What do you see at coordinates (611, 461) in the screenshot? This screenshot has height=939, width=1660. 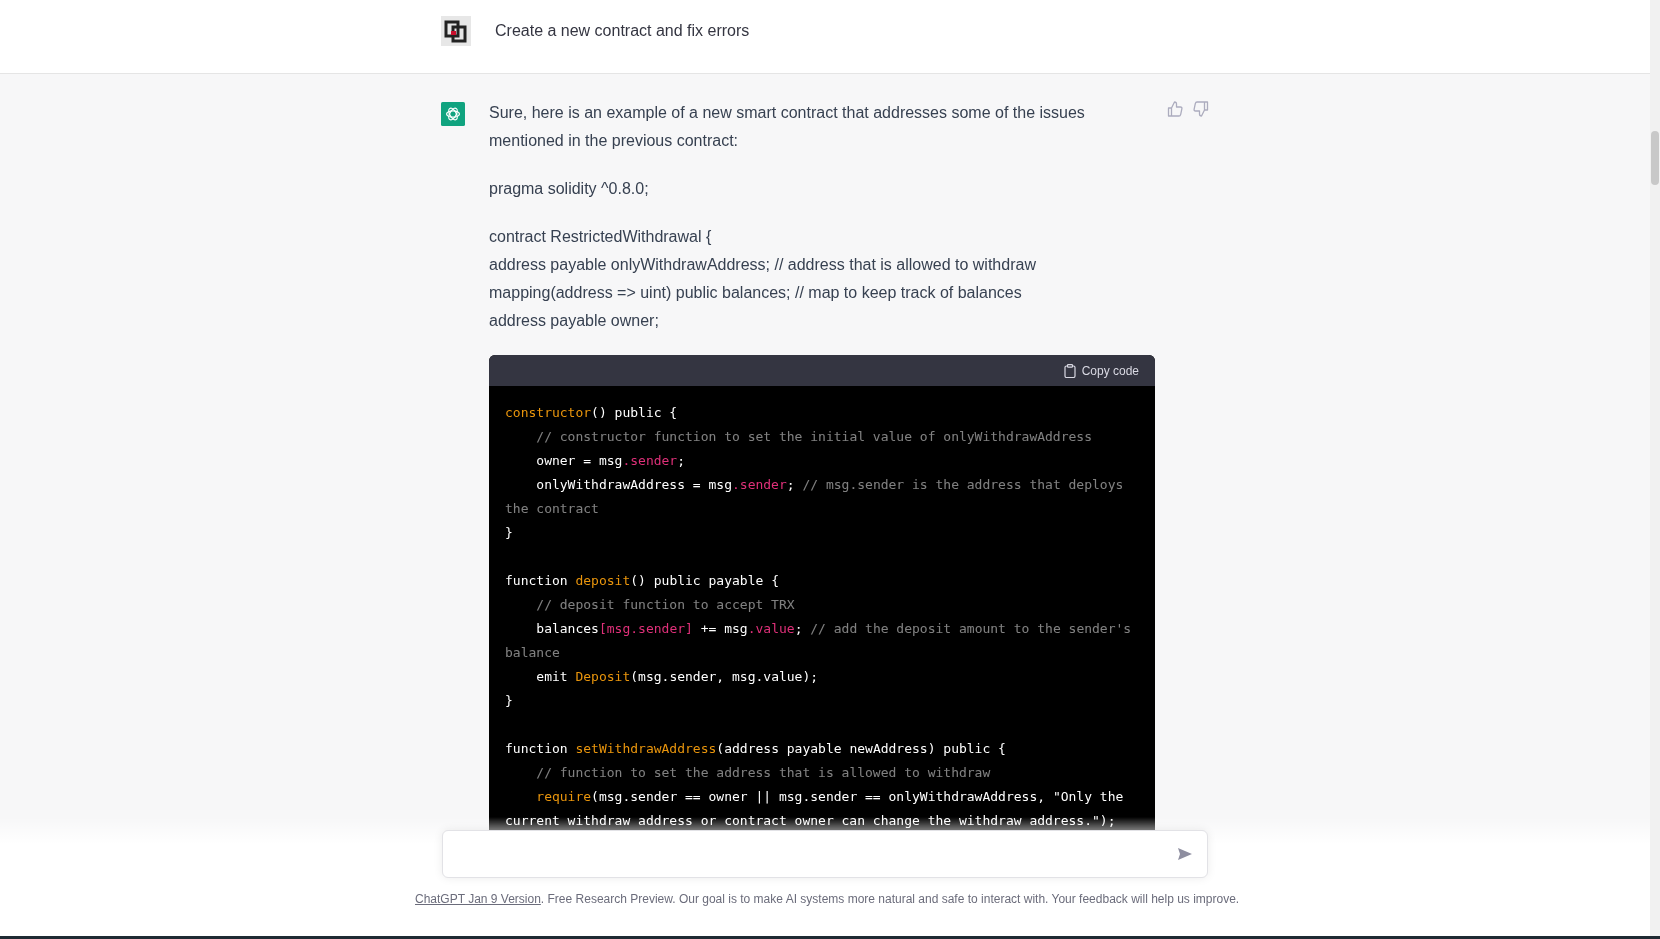 I see `code-line: owner = msg.sender;` at bounding box center [611, 461].